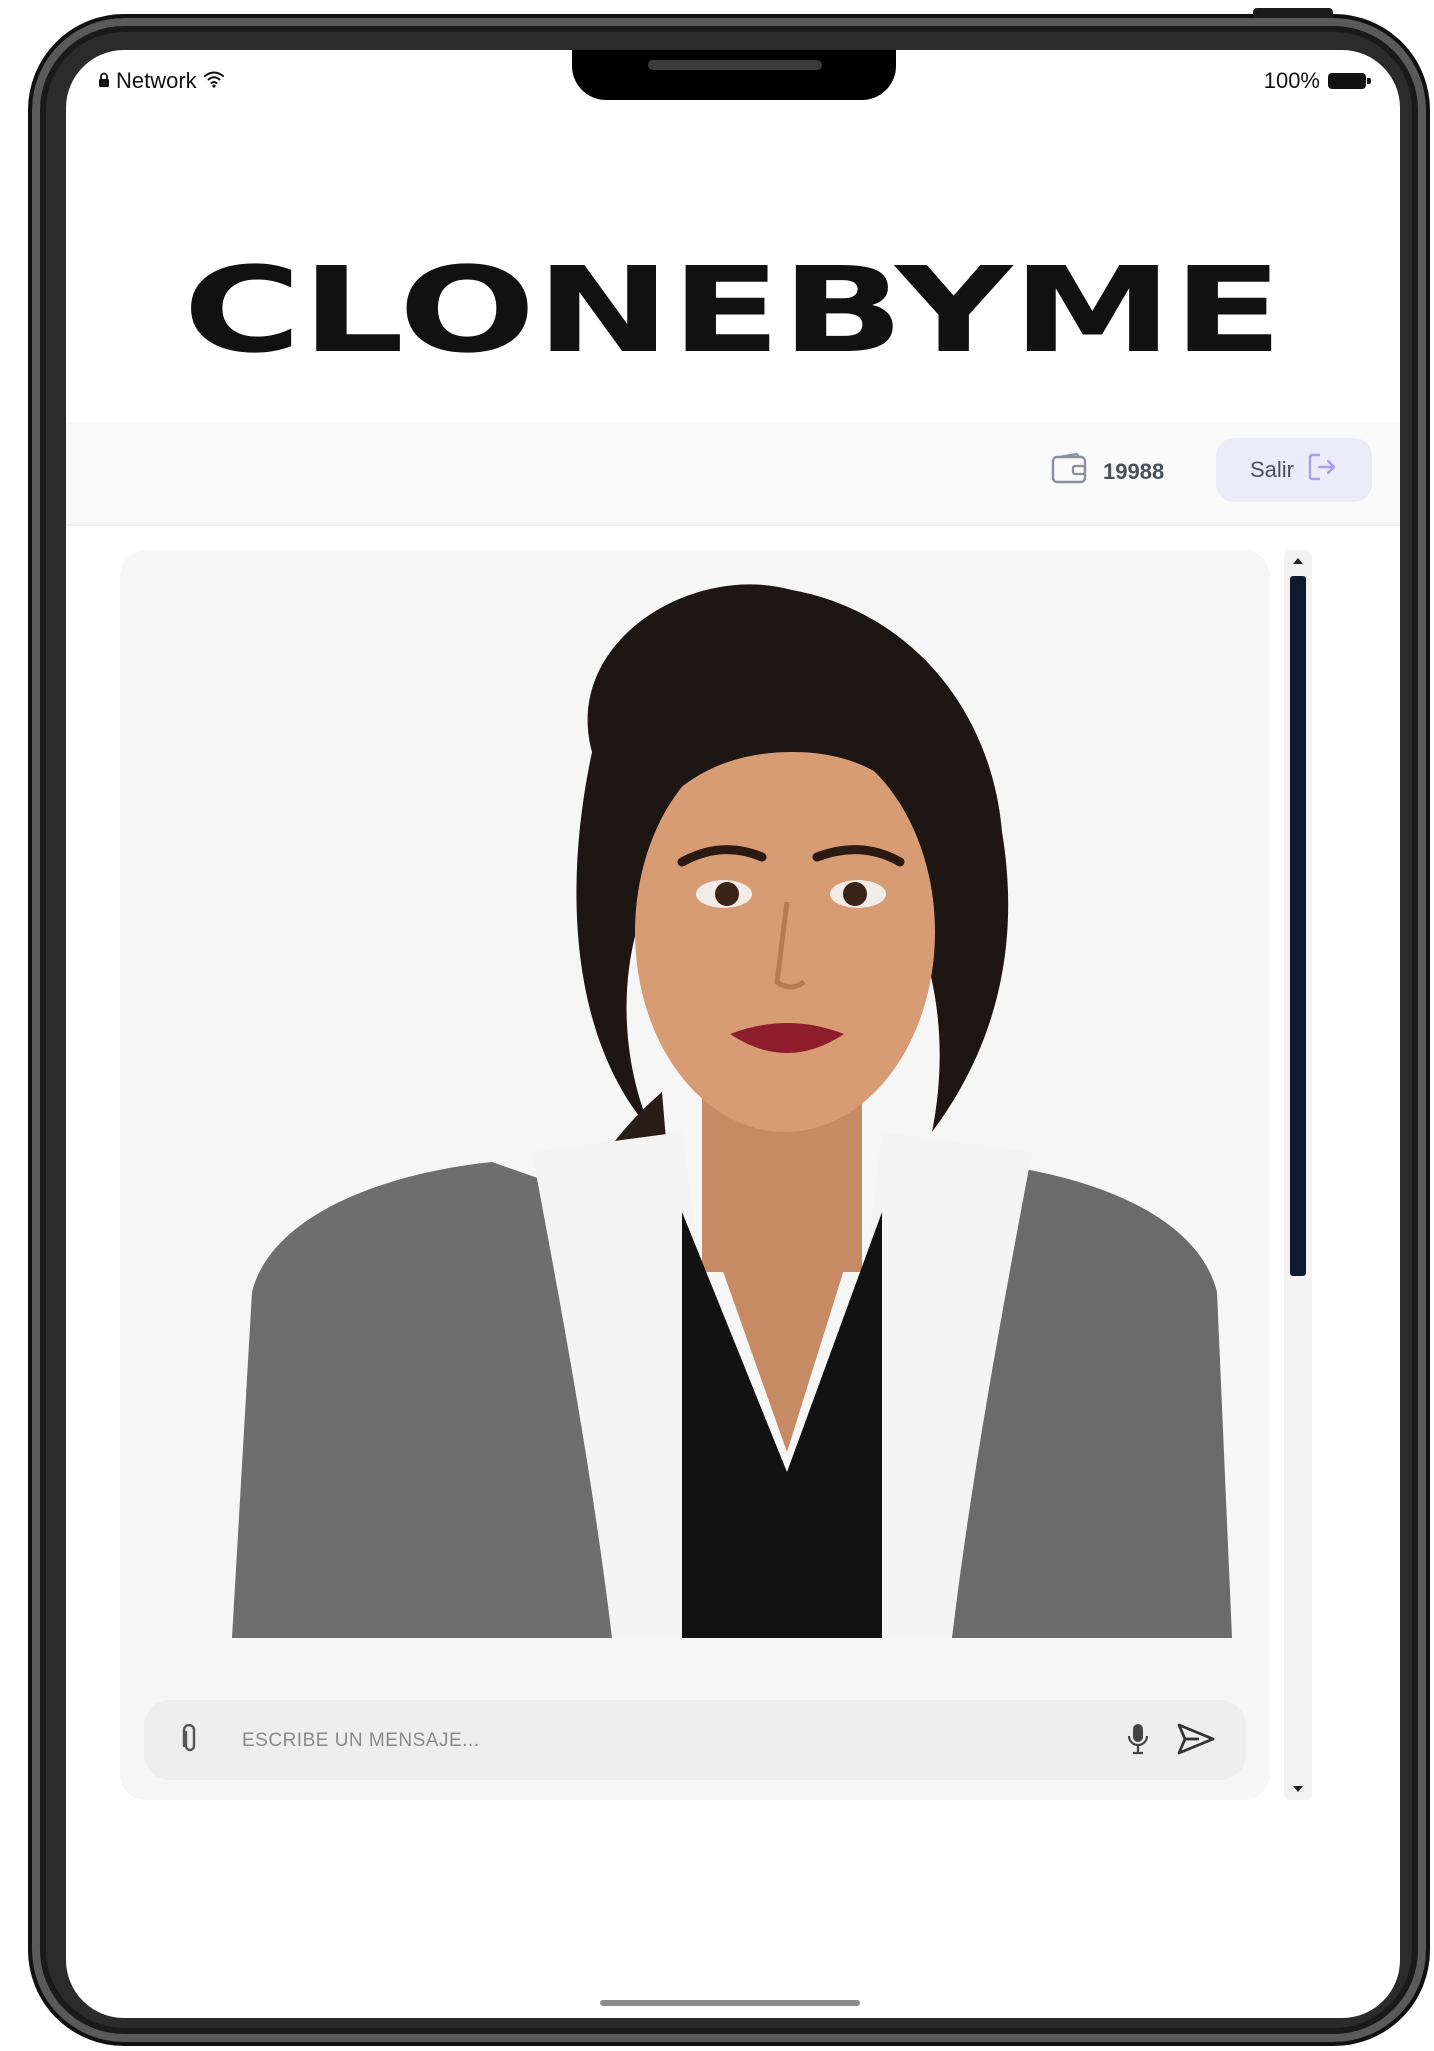 The width and height of the screenshot is (1434, 2051). I want to click on scroll-thumb, so click(1298, 926).